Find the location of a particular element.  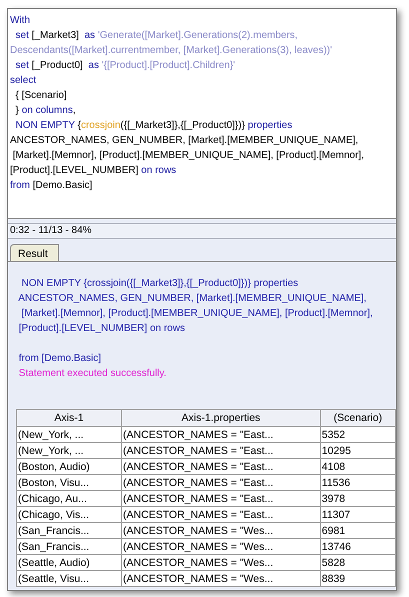

table-cell: 5352 is located at coordinates (358, 434).